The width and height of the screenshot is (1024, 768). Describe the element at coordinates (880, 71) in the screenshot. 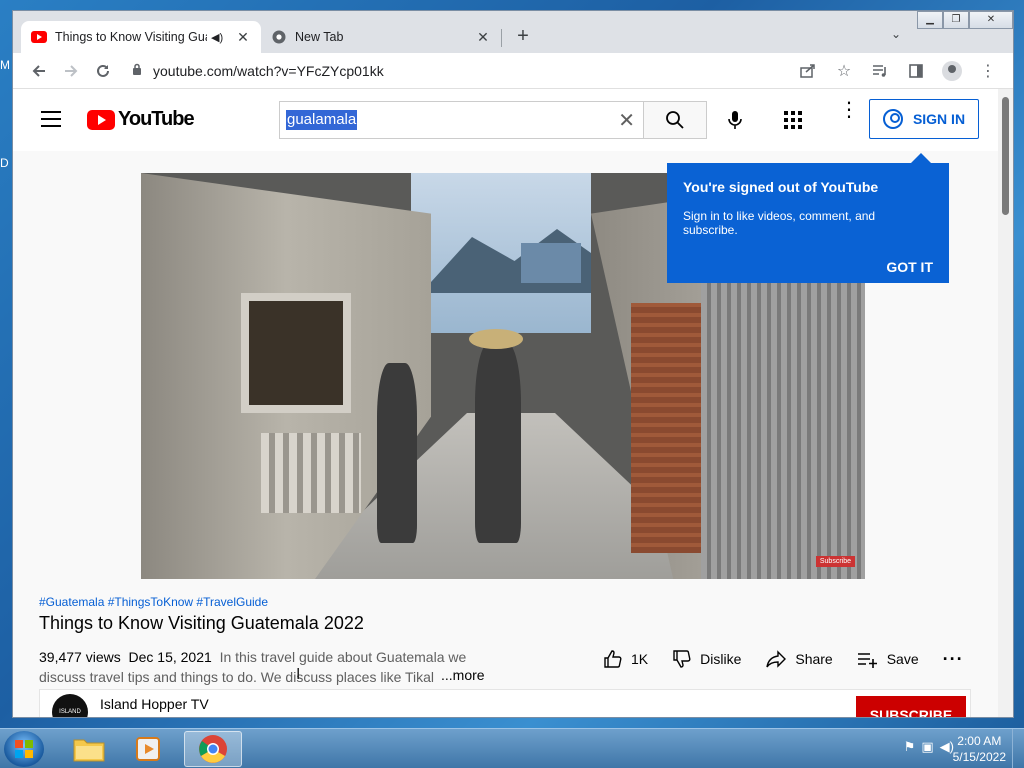

I see `media-control-icon` at that location.